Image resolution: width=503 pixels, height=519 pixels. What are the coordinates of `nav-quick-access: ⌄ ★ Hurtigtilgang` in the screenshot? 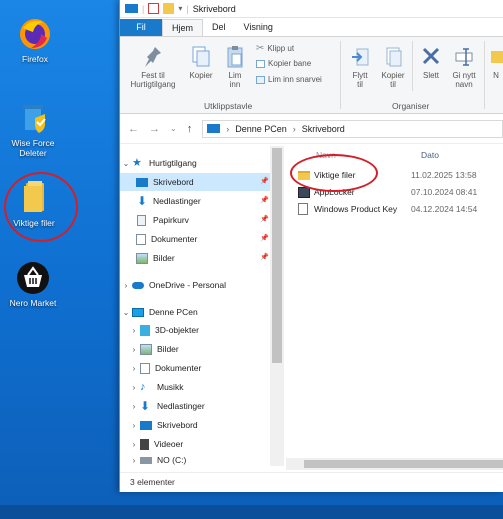 It's located at (195, 163).